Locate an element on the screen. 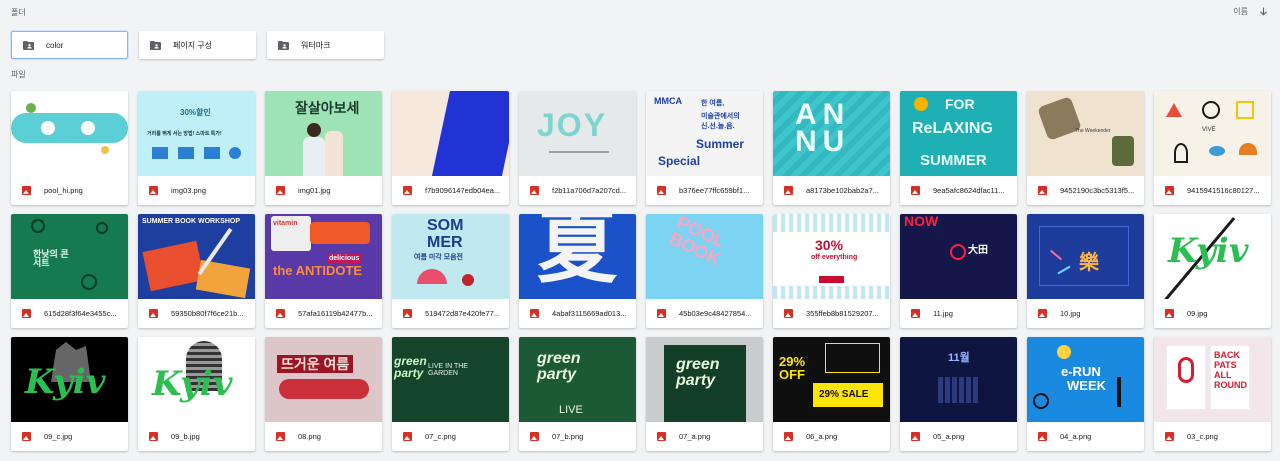  thumb-text: FOR is located at coordinates (960, 104).